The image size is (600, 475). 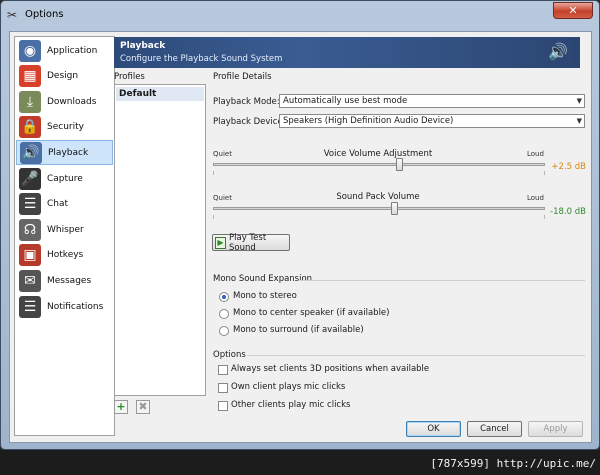 I want to click on sidebar-item-playback: 🔊 Playback, so click(x=64, y=153).